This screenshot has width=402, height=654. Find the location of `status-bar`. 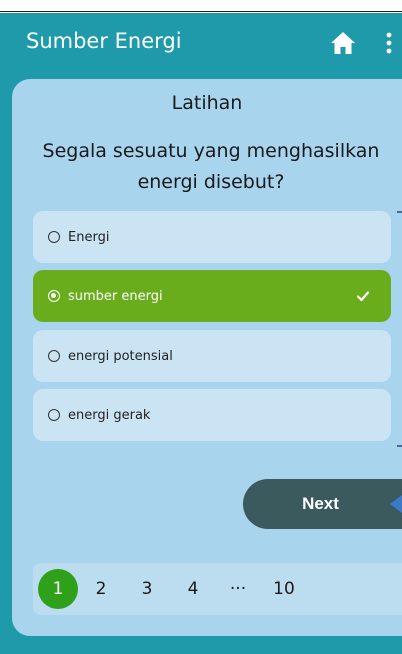

status-bar is located at coordinates (201, 6).